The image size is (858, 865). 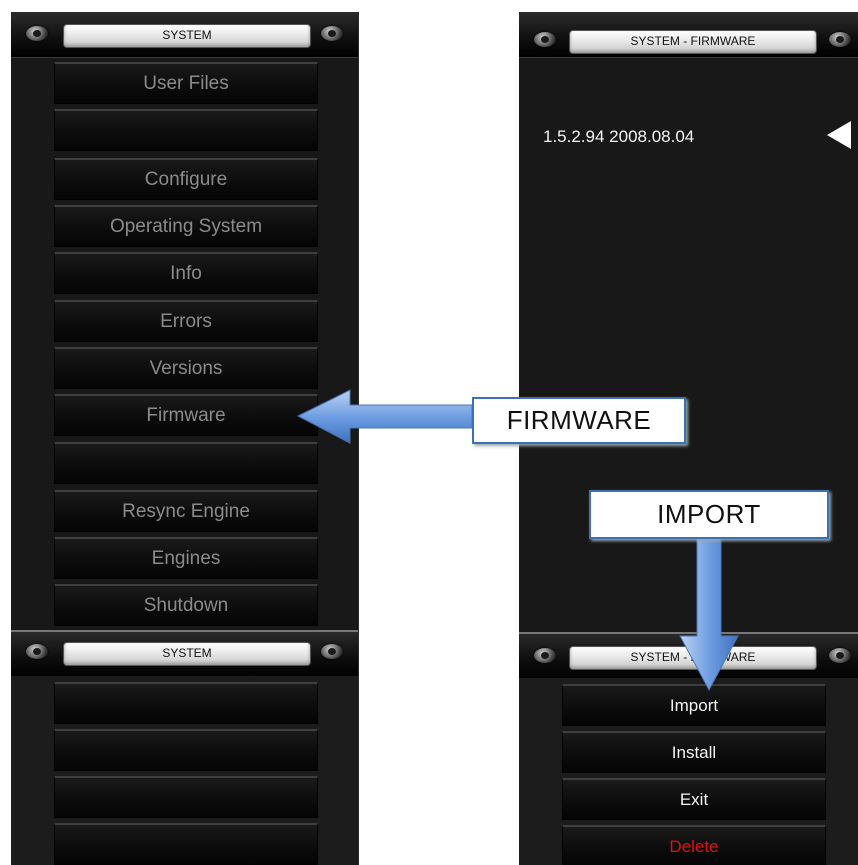 What do you see at coordinates (579, 420) in the screenshot?
I see `firmware-callout: FIRMWARE` at bounding box center [579, 420].